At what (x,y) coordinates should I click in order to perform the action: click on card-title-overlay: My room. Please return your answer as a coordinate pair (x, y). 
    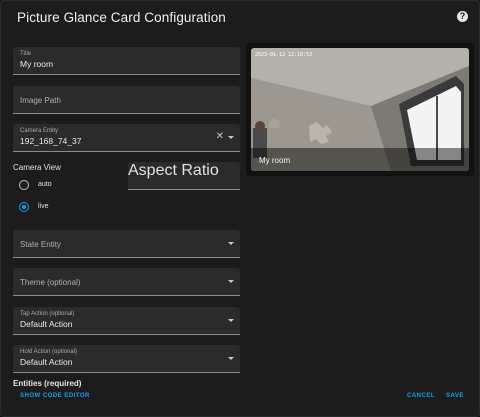
    Looking at the image, I should click on (360, 159).